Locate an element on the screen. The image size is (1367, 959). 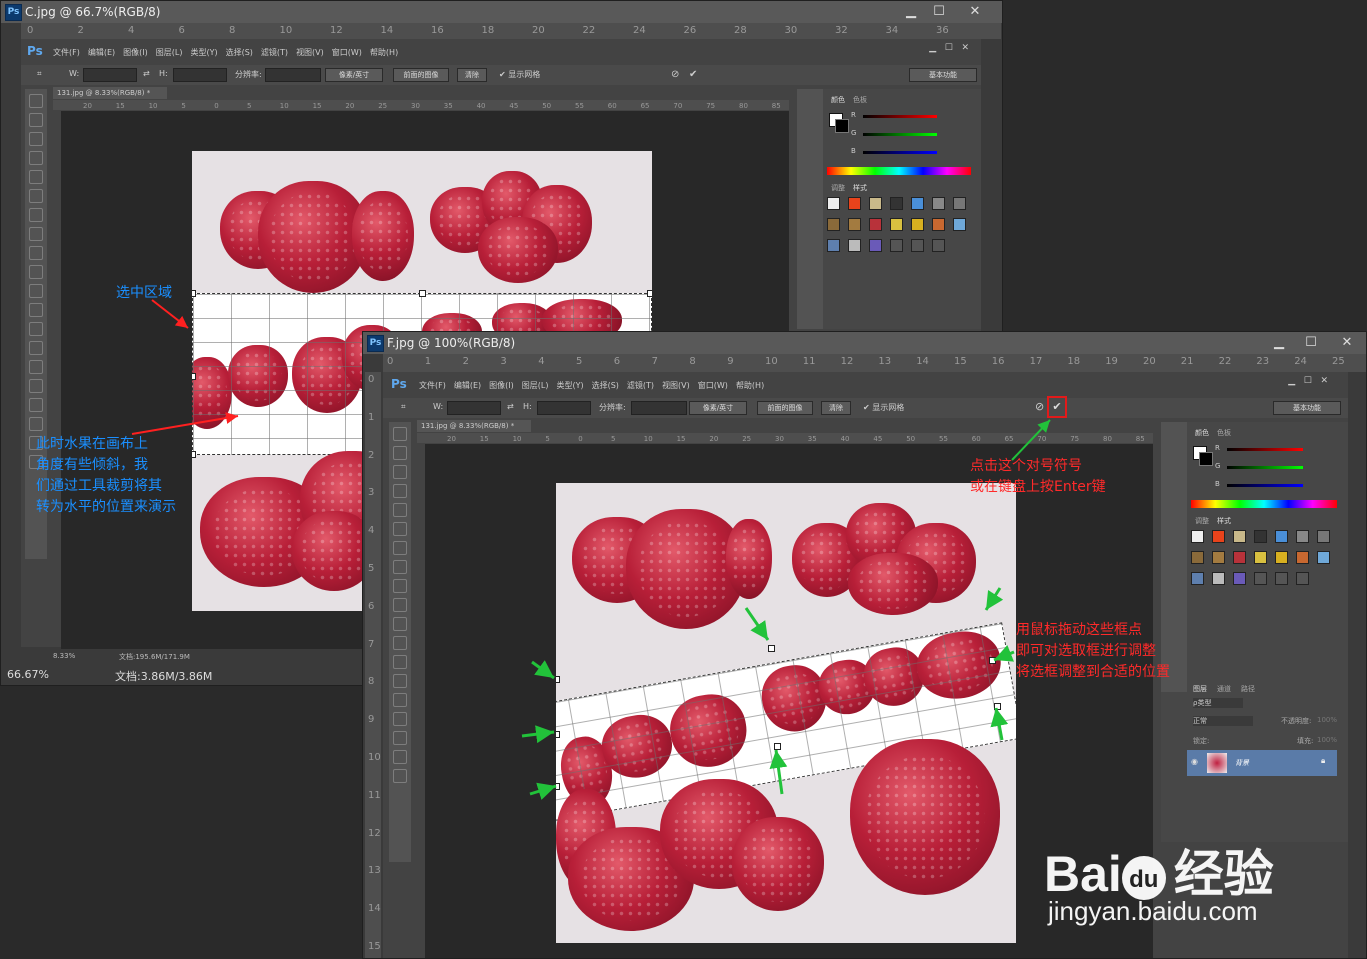
menu-item: 图像(I) is located at coordinates (501, 385).